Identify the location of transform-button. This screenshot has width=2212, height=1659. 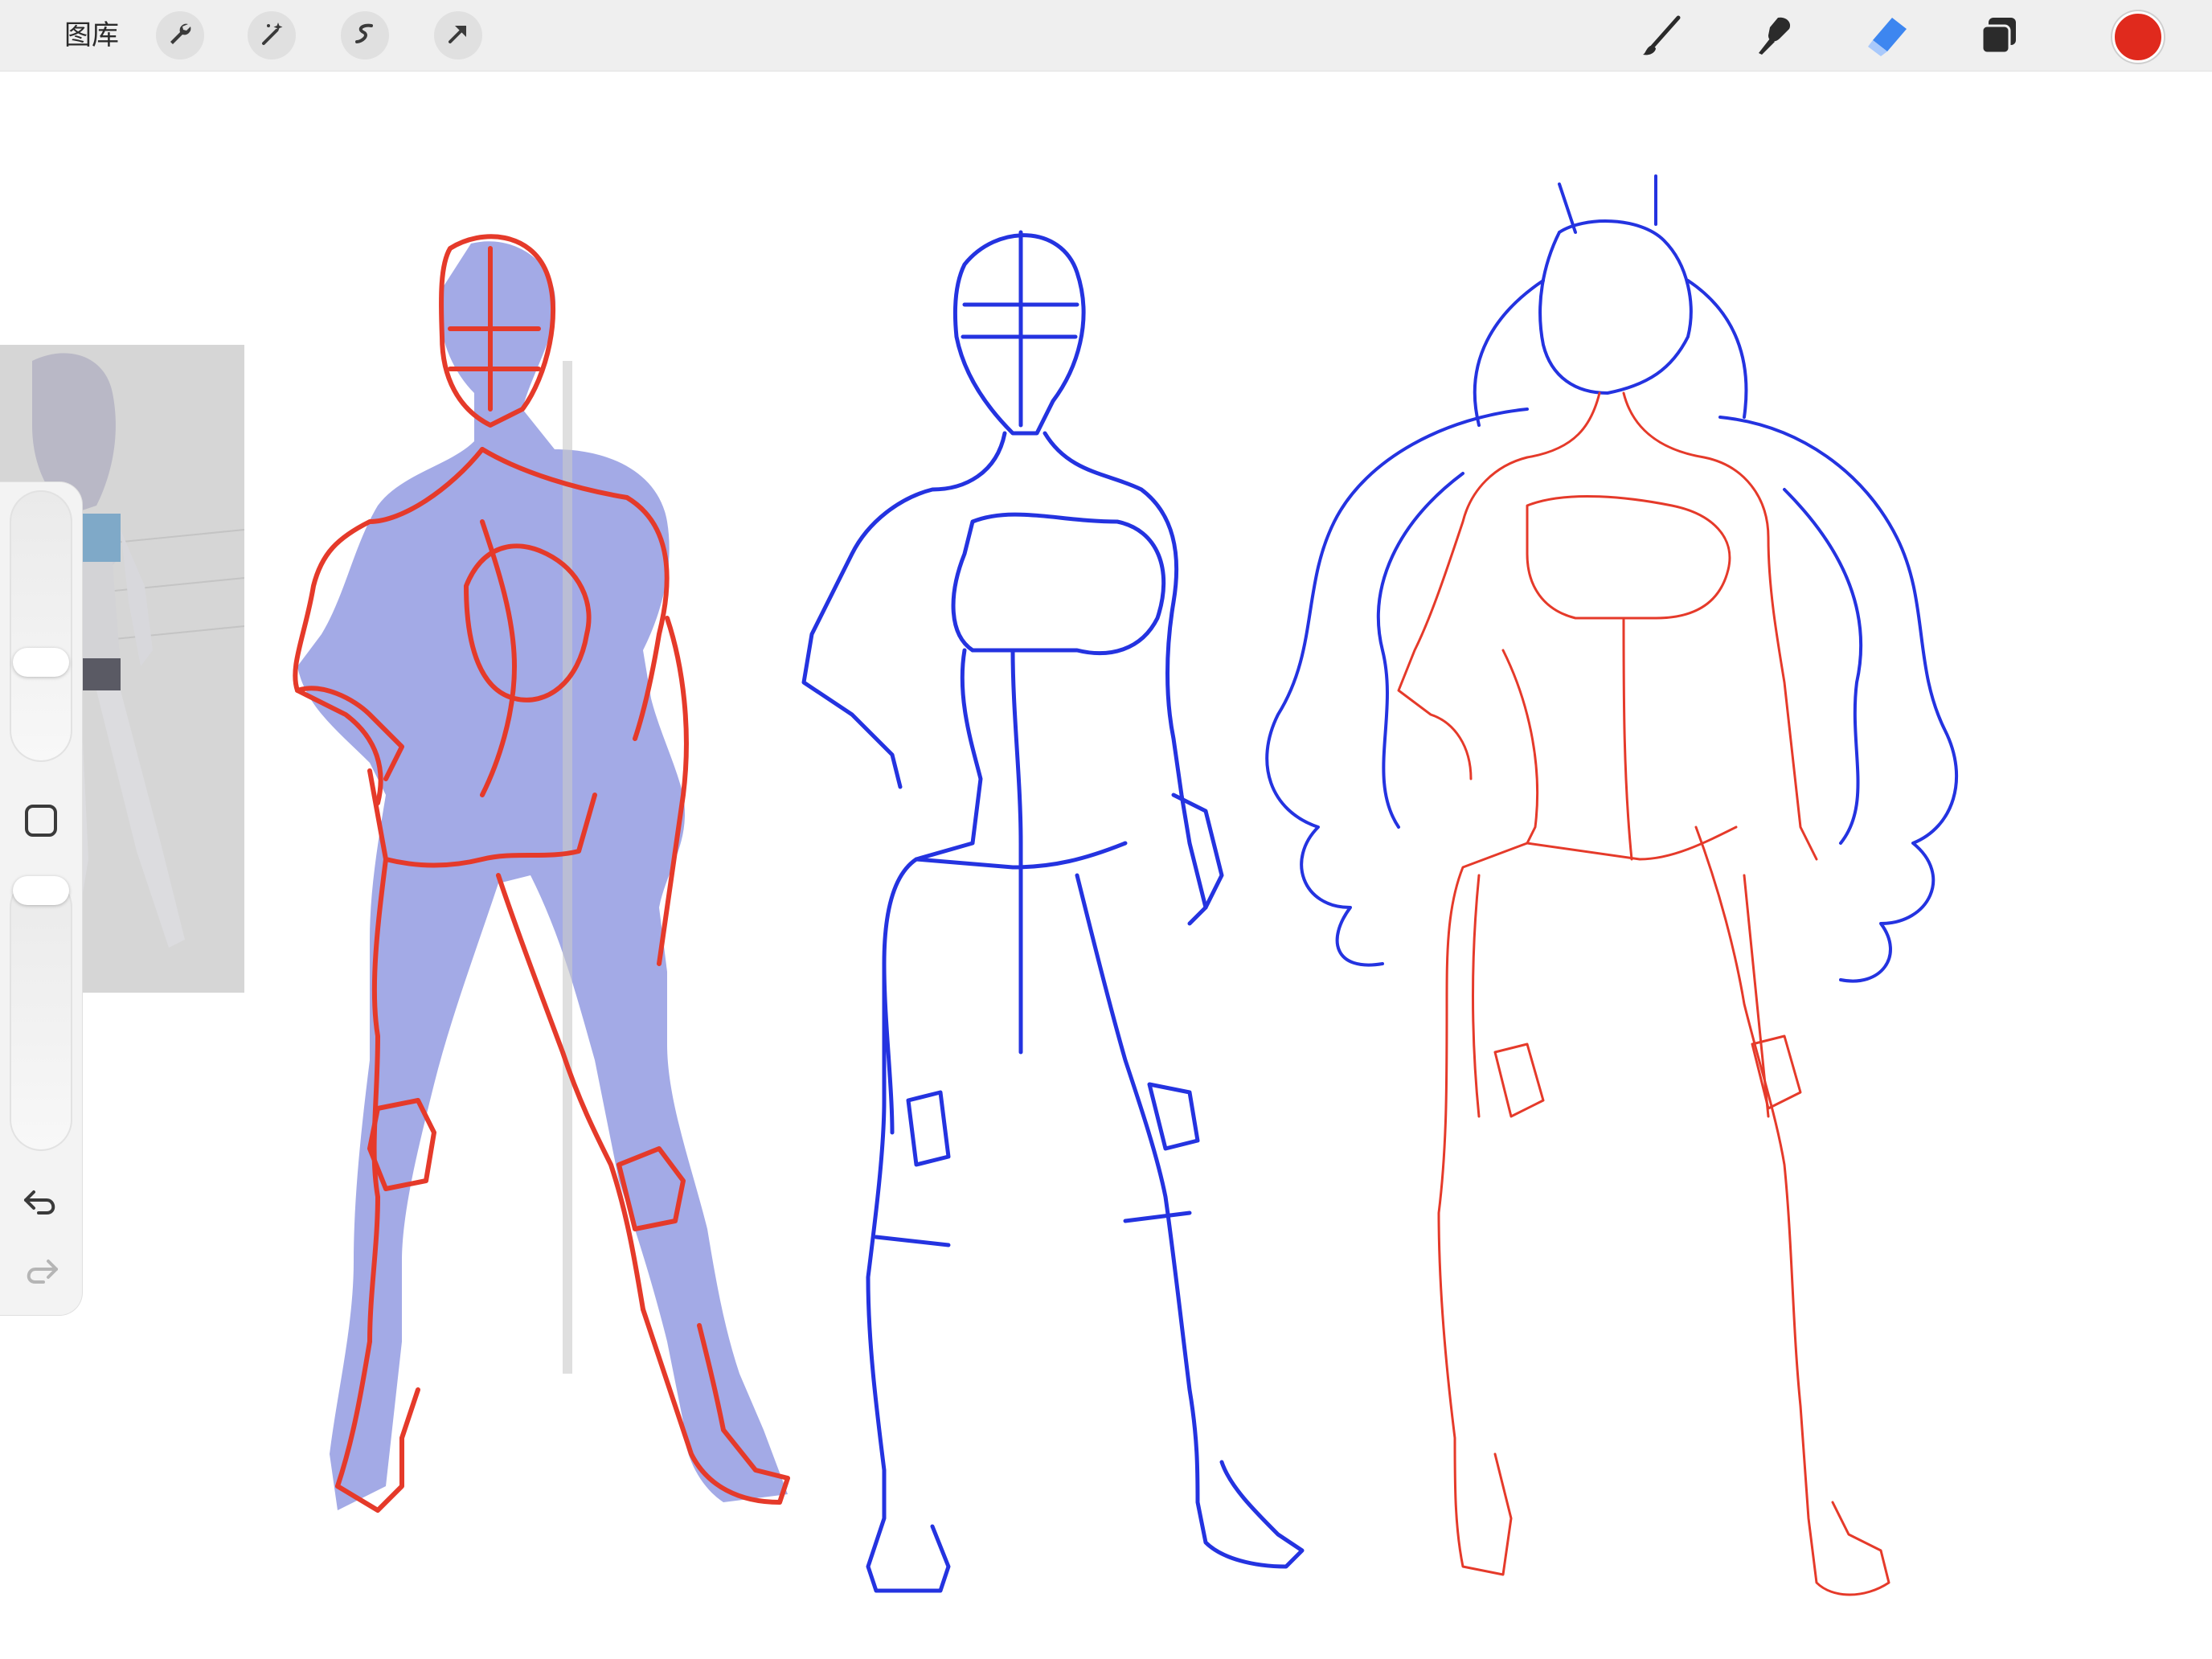
(458, 35).